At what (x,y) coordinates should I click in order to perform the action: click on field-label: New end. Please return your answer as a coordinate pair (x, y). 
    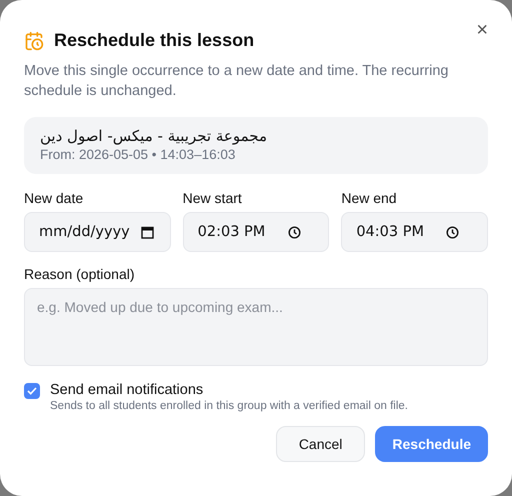
    Looking at the image, I should click on (369, 198).